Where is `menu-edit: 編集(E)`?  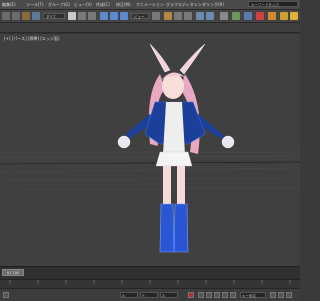
menu-edit: 編集(E) is located at coordinates (9, 5).